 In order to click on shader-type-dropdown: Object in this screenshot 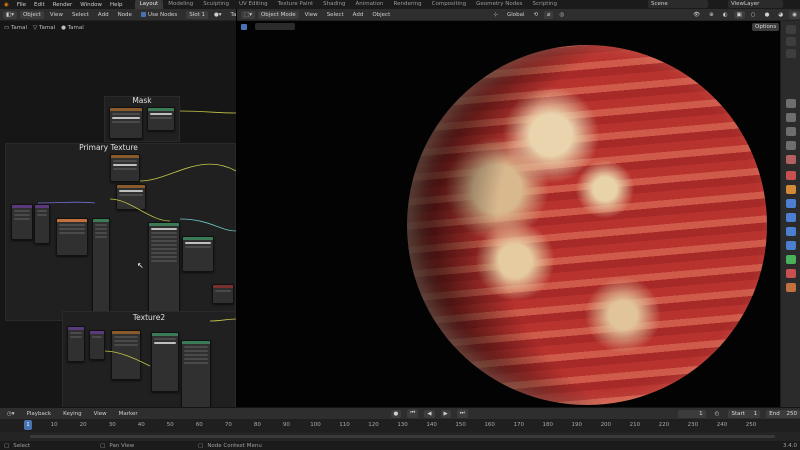, I will do `click(31, 14)`.